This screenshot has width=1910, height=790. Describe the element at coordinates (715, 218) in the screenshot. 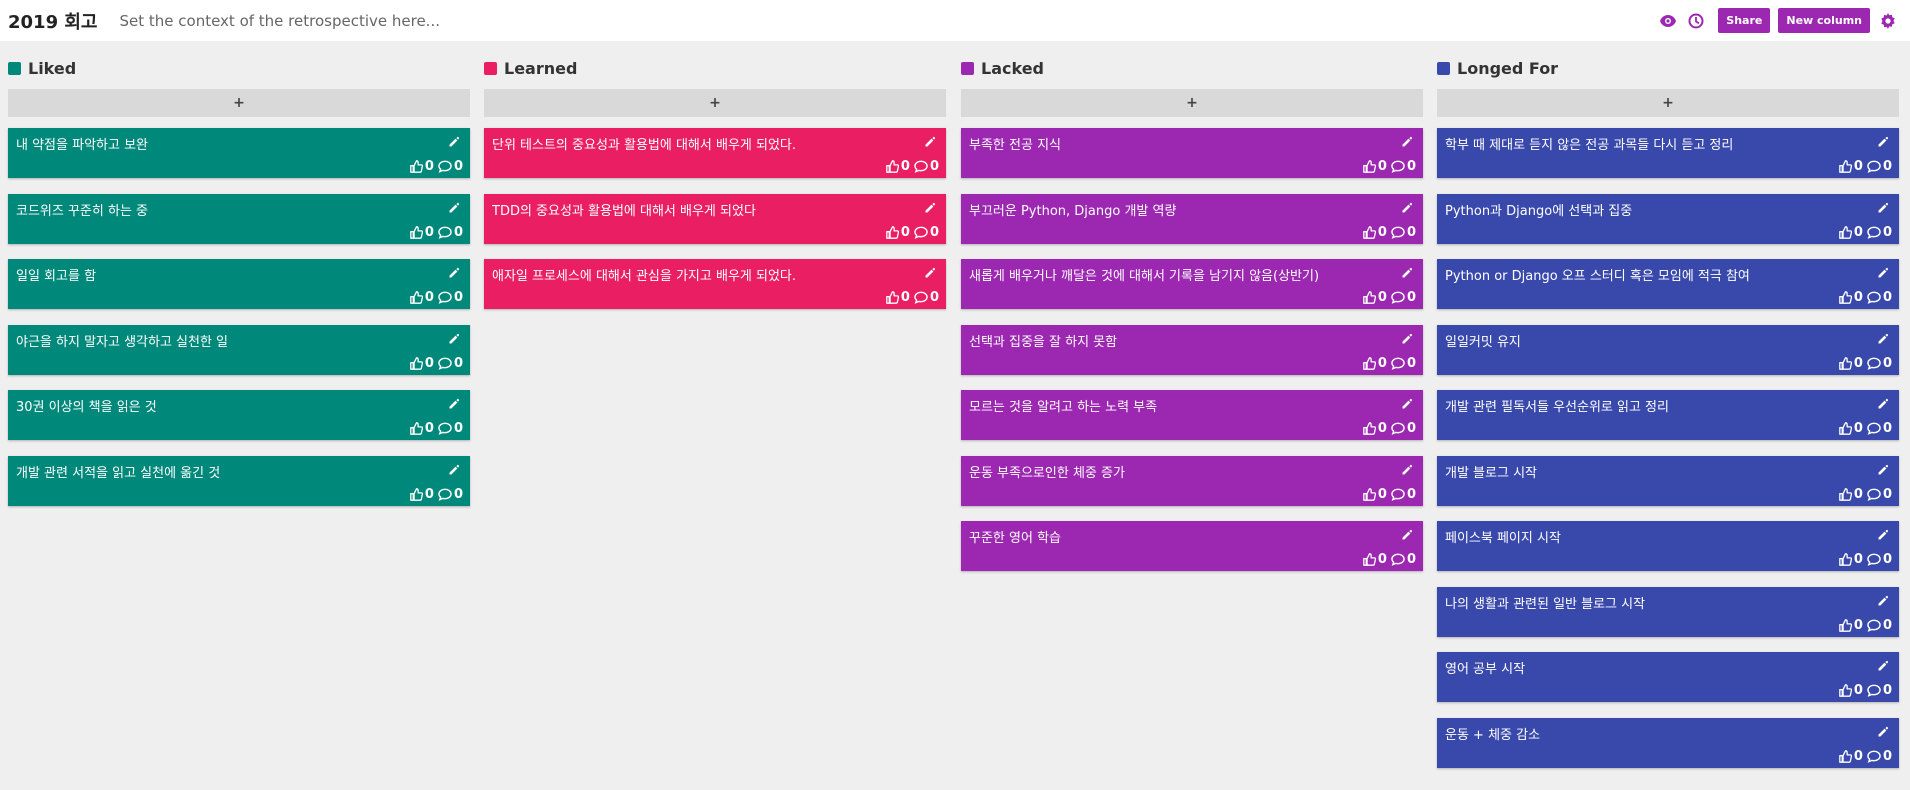

I see `card: TDD의 중요성과 활용법에 대해서 배우게 되었다 0 0` at that location.